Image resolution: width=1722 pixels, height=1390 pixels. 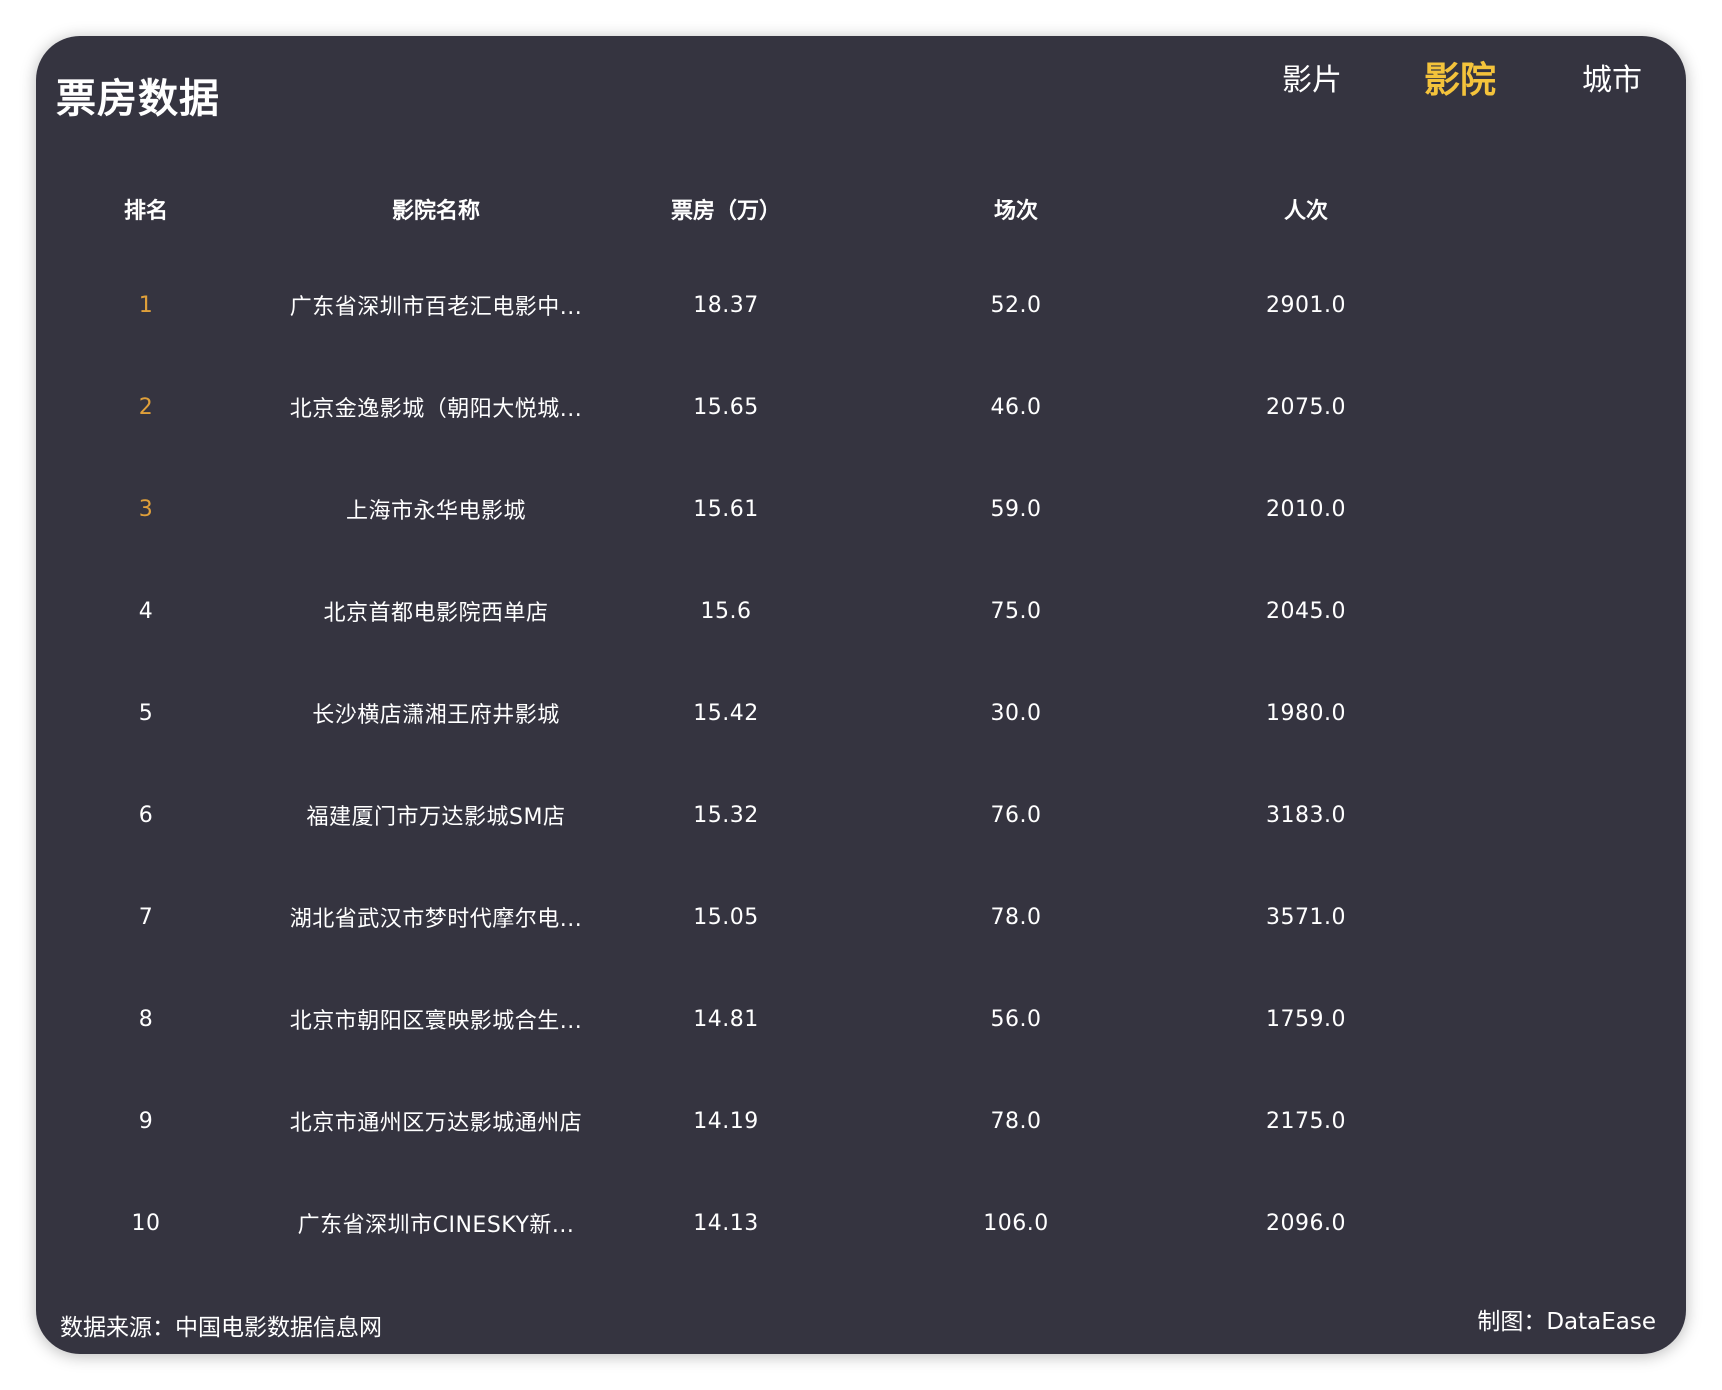 I want to click on table-row: 9 北京市通州区万达影城通州店 14.19 78.0 2175.0, so click(x=861, y=1121).